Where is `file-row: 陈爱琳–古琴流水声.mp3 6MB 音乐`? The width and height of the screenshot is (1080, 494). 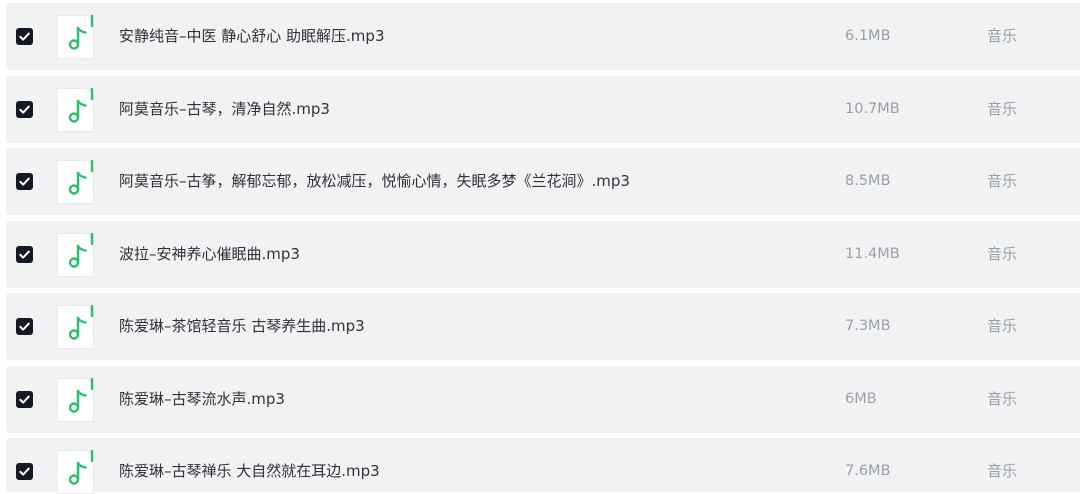 file-row: 陈爱琳–古琴流水声.mp3 6MB 音乐 is located at coordinates (543, 399).